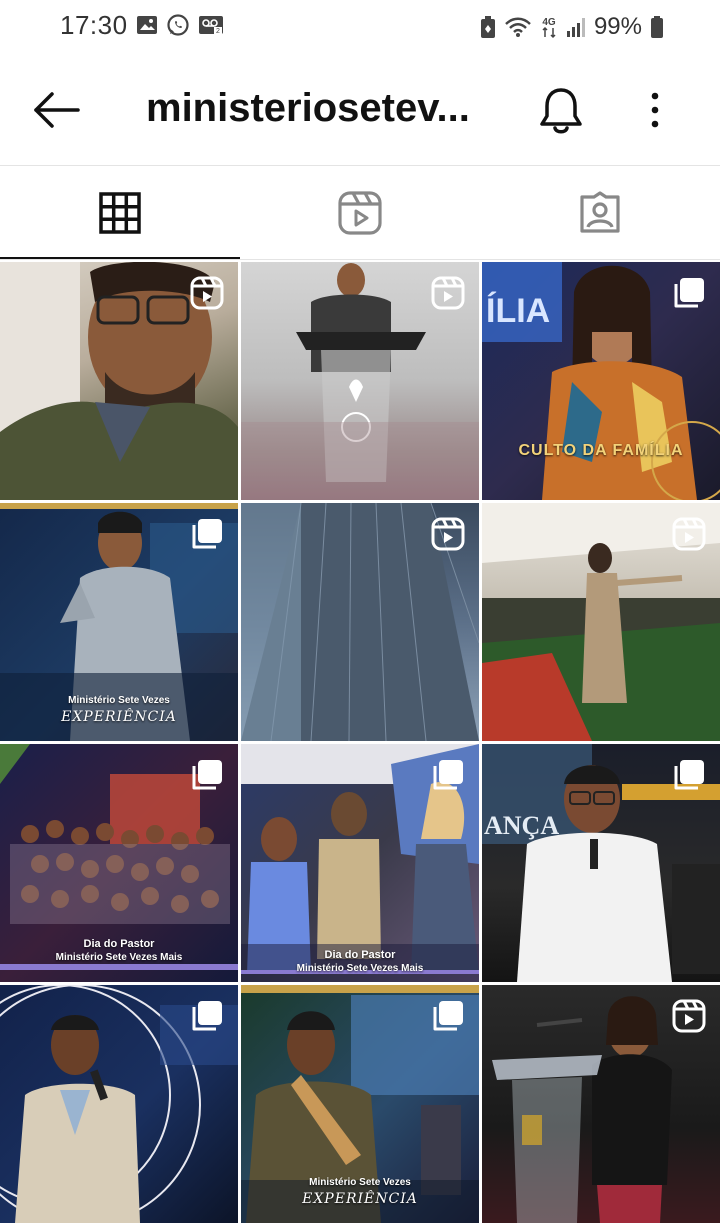 This screenshot has height=1226, width=720. I want to click on whatsapp-icon, so click(178, 25).